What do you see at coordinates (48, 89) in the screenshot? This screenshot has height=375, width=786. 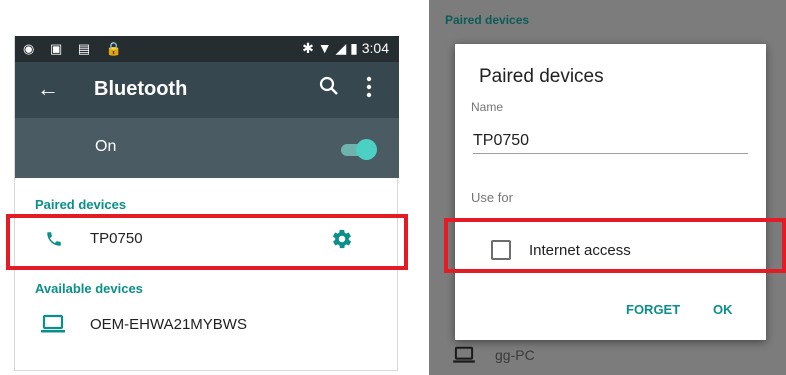 I see `arrow-back-icon: ←` at bounding box center [48, 89].